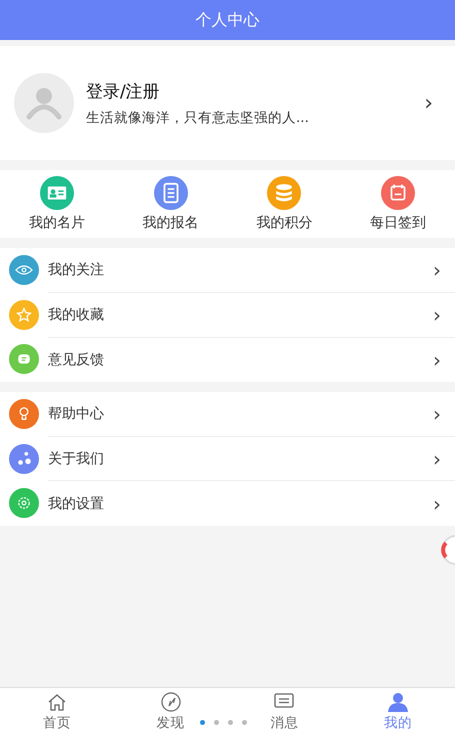 This screenshot has height=734, width=455. Describe the element at coordinates (447, 550) in the screenshot. I see `float-button-icon` at that location.